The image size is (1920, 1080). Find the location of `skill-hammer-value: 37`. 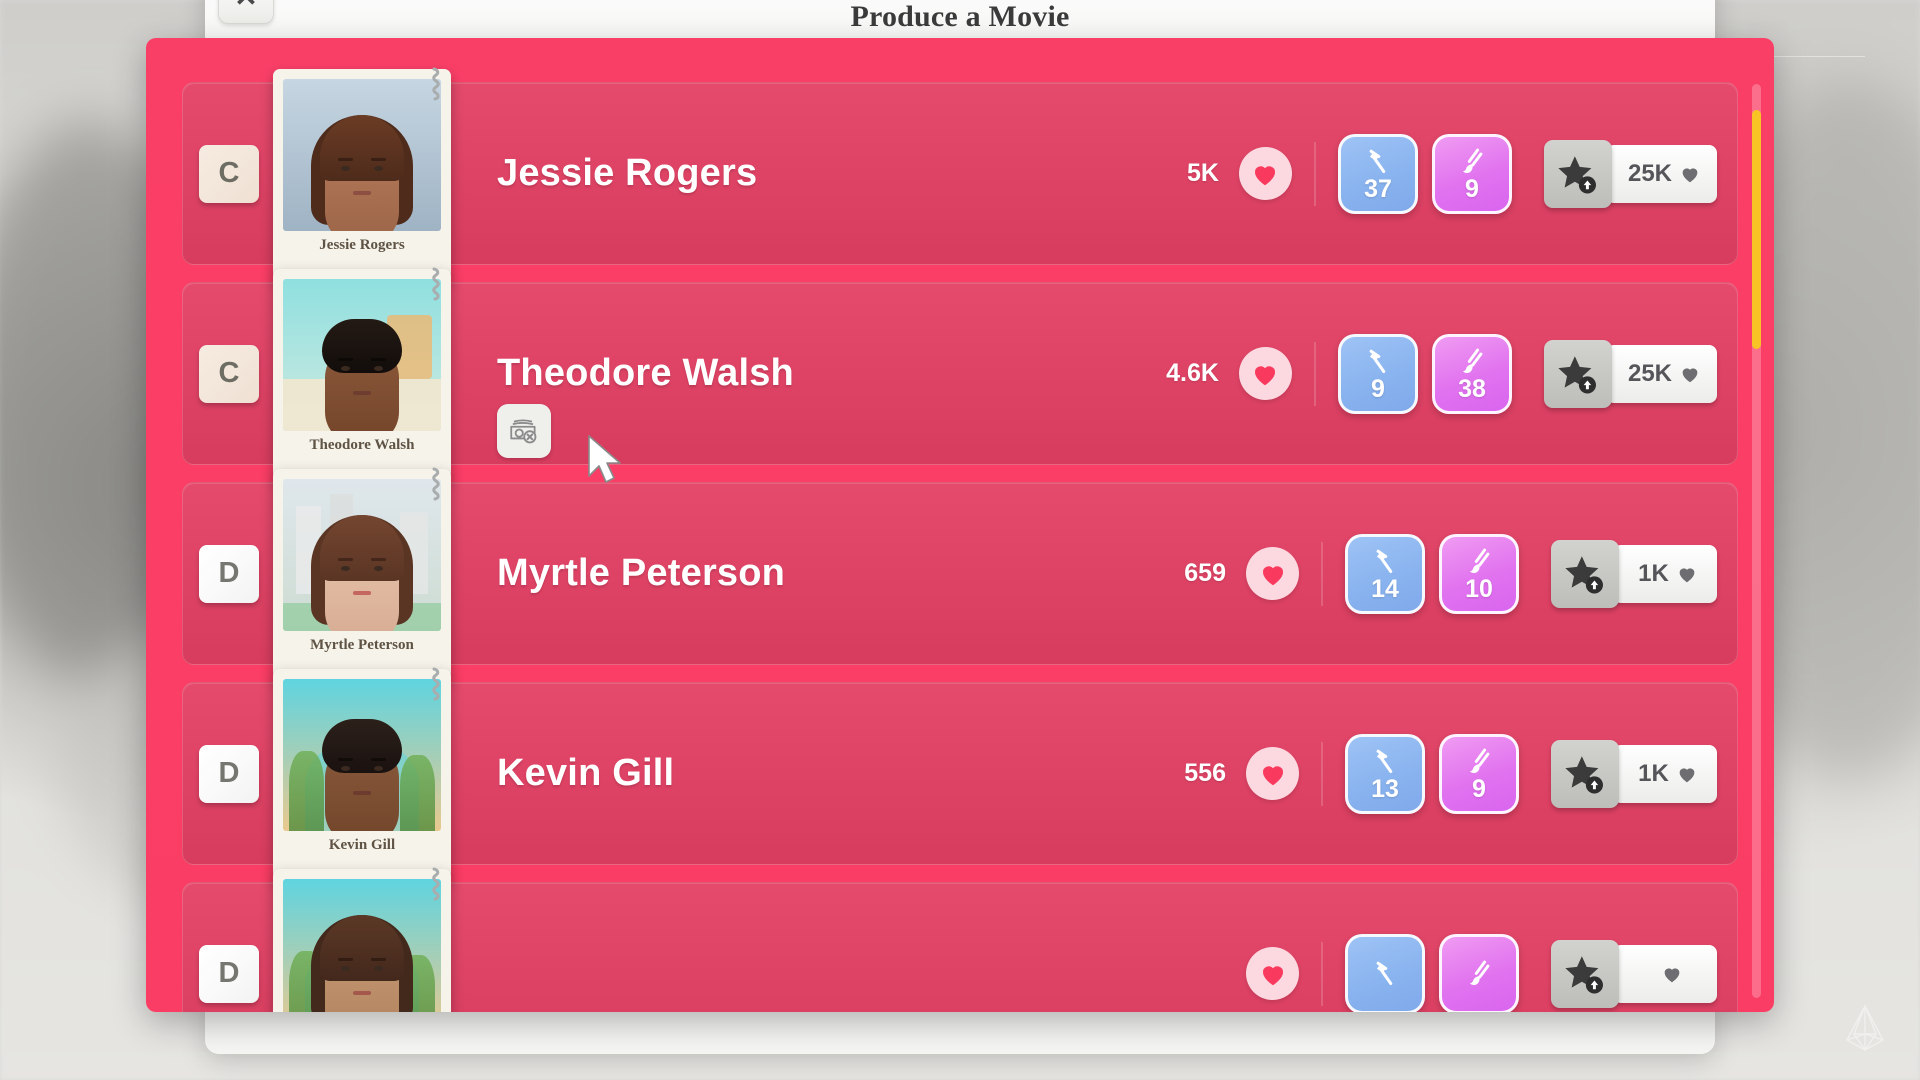

skill-hammer-value: 37 is located at coordinates (1378, 189).